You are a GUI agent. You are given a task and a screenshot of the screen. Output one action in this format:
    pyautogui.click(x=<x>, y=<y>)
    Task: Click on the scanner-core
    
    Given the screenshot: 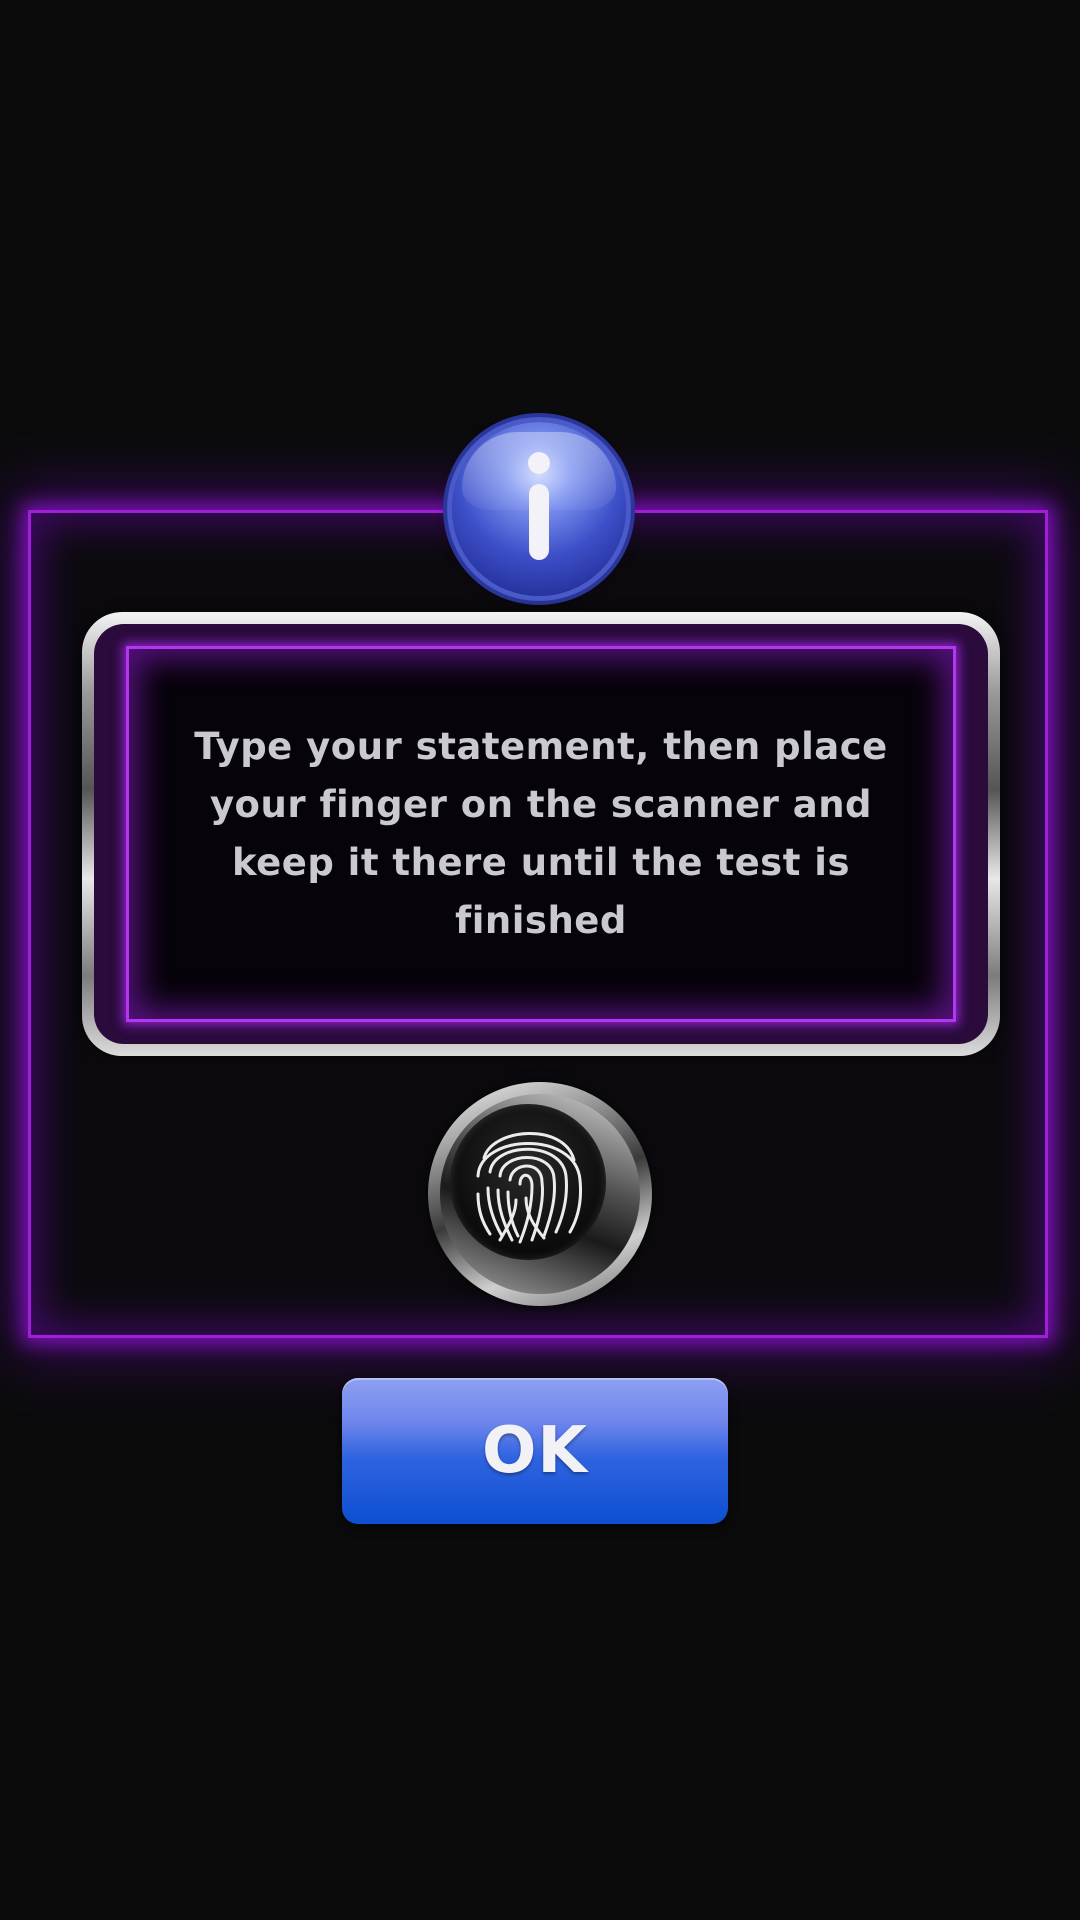 What is the action you would take?
    pyautogui.click(x=528, y=1182)
    